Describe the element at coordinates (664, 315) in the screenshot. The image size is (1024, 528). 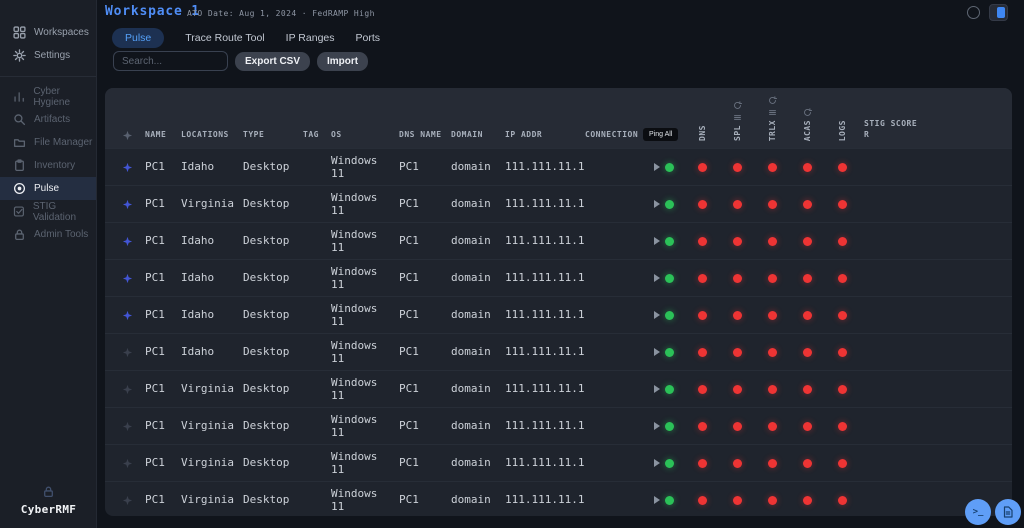
I see `cell-ping` at that location.